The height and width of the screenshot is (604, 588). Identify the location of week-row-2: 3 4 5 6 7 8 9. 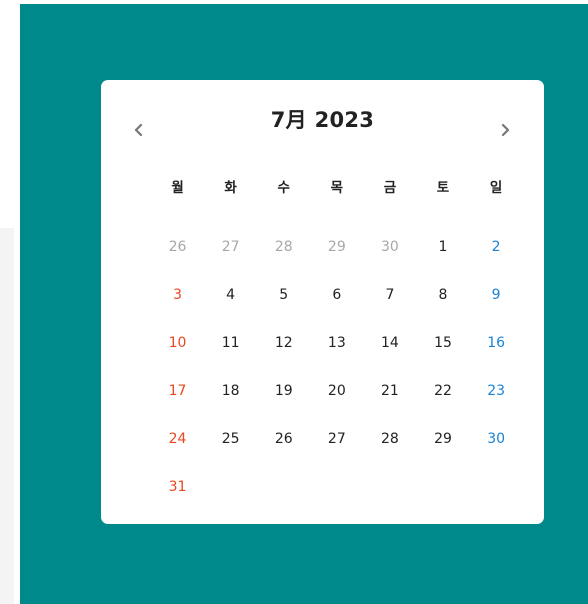
(337, 295).